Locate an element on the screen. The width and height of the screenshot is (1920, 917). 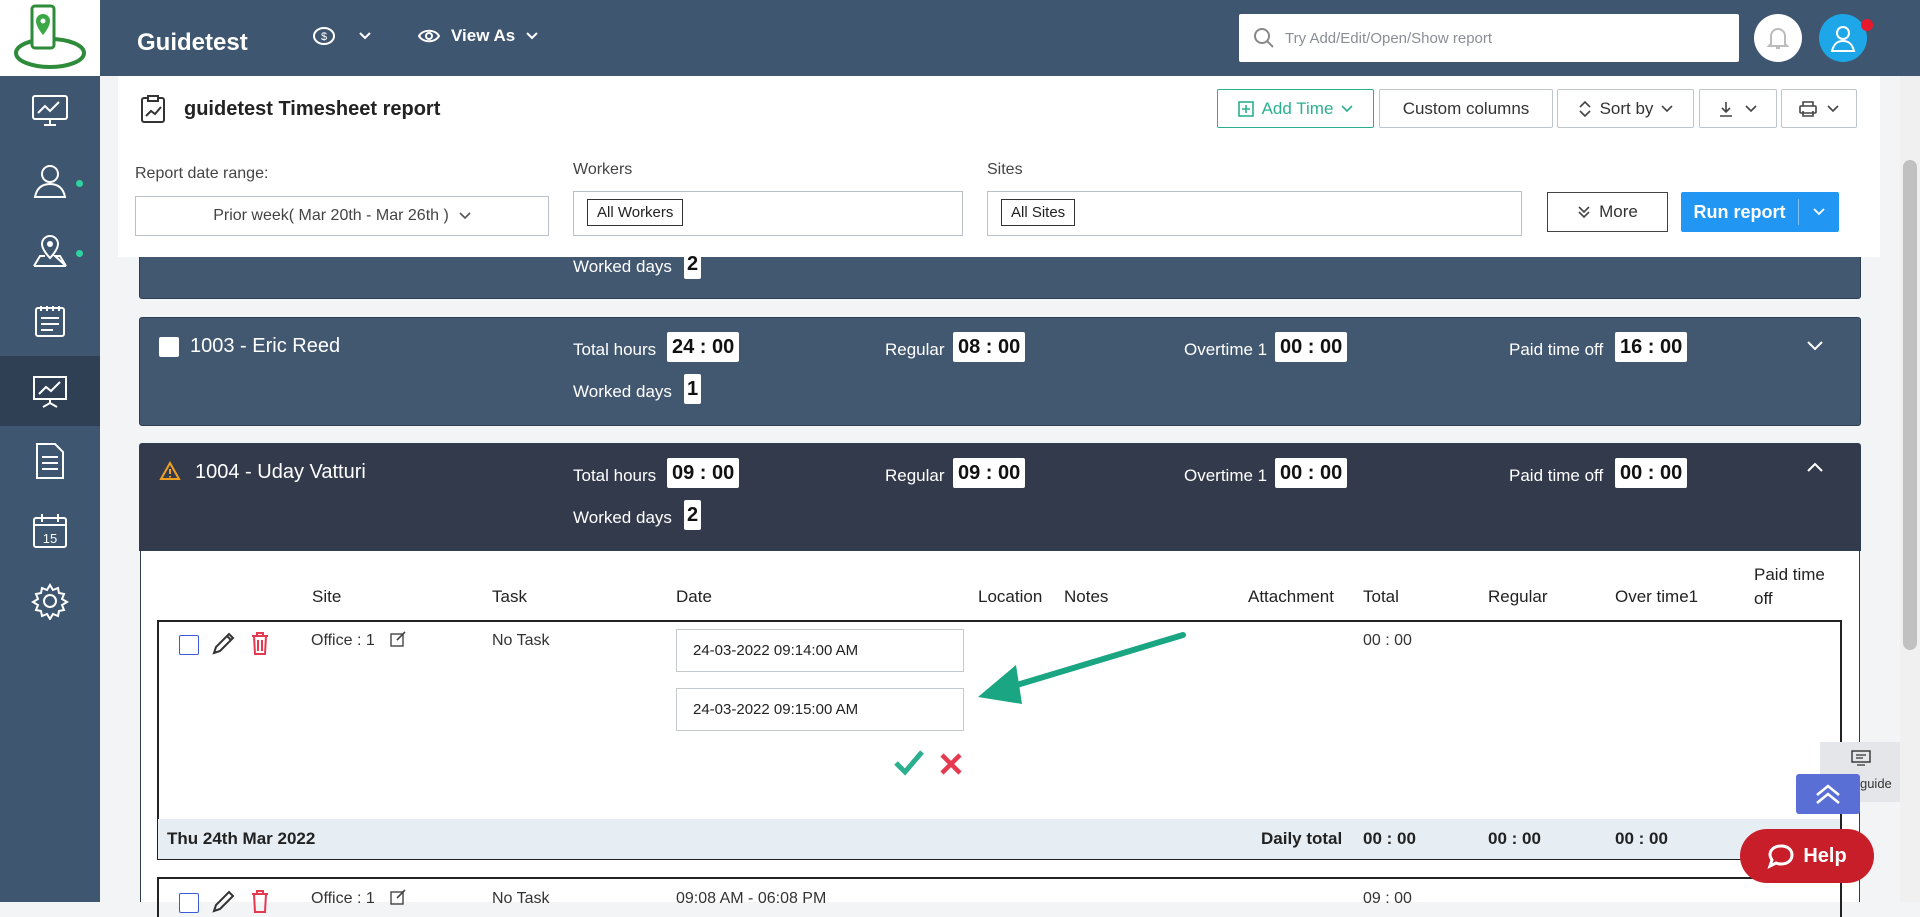
more-label: More is located at coordinates (1618, 211).